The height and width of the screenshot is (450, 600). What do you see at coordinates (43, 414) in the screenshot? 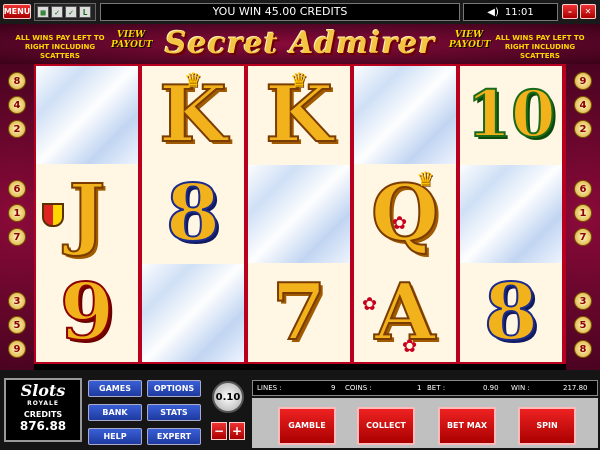
I see `credits-label: CREDITS` at bounding box center [43, 414].